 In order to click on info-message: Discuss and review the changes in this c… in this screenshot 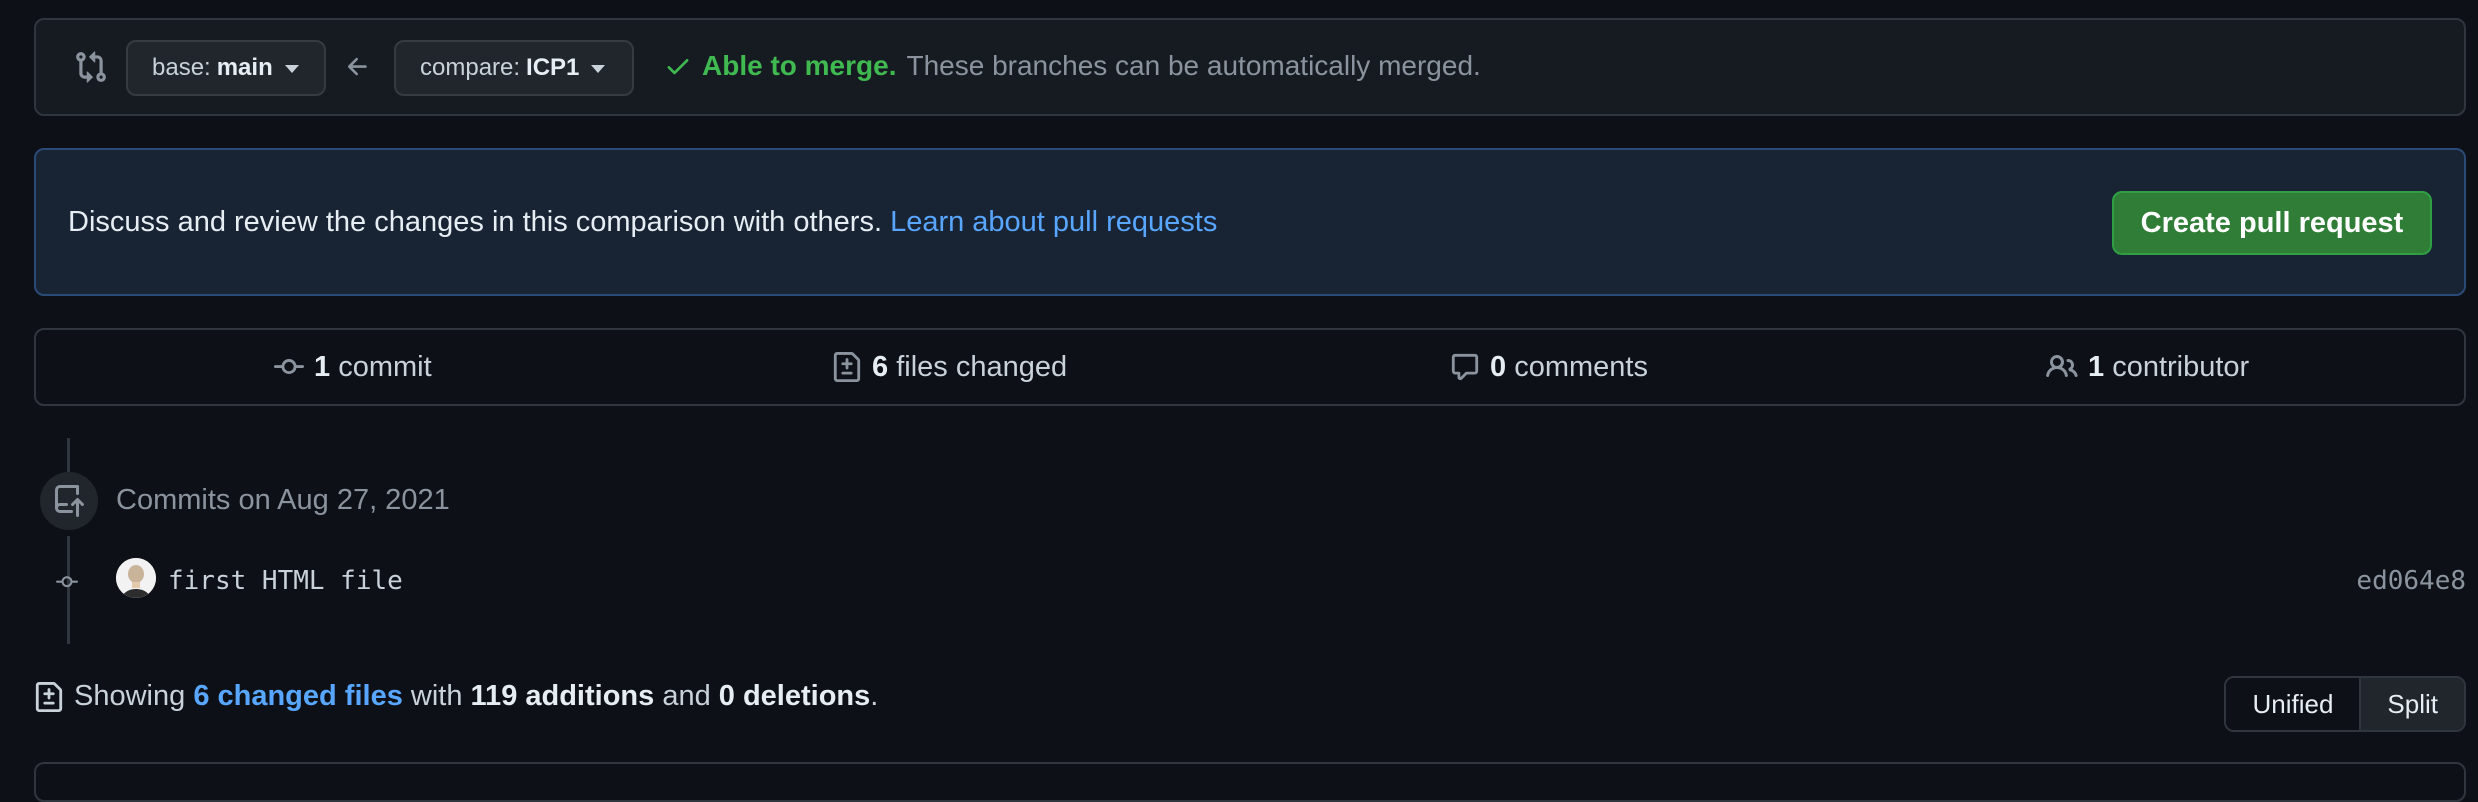, I will do `click(475, 222)`.